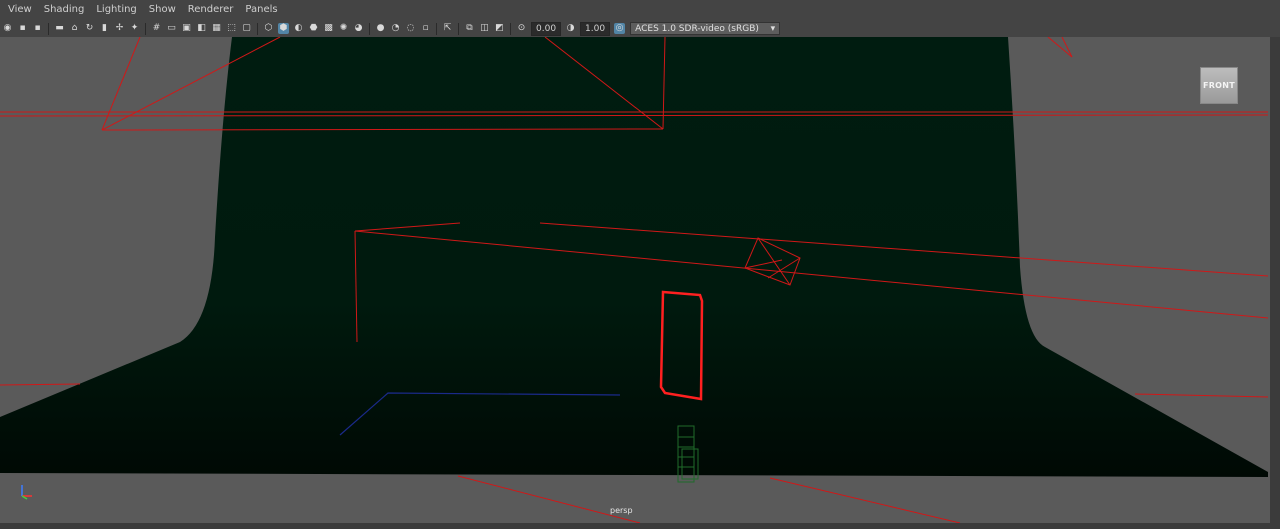  I want to click on gamma-icon: ◑, so click(570, 28).